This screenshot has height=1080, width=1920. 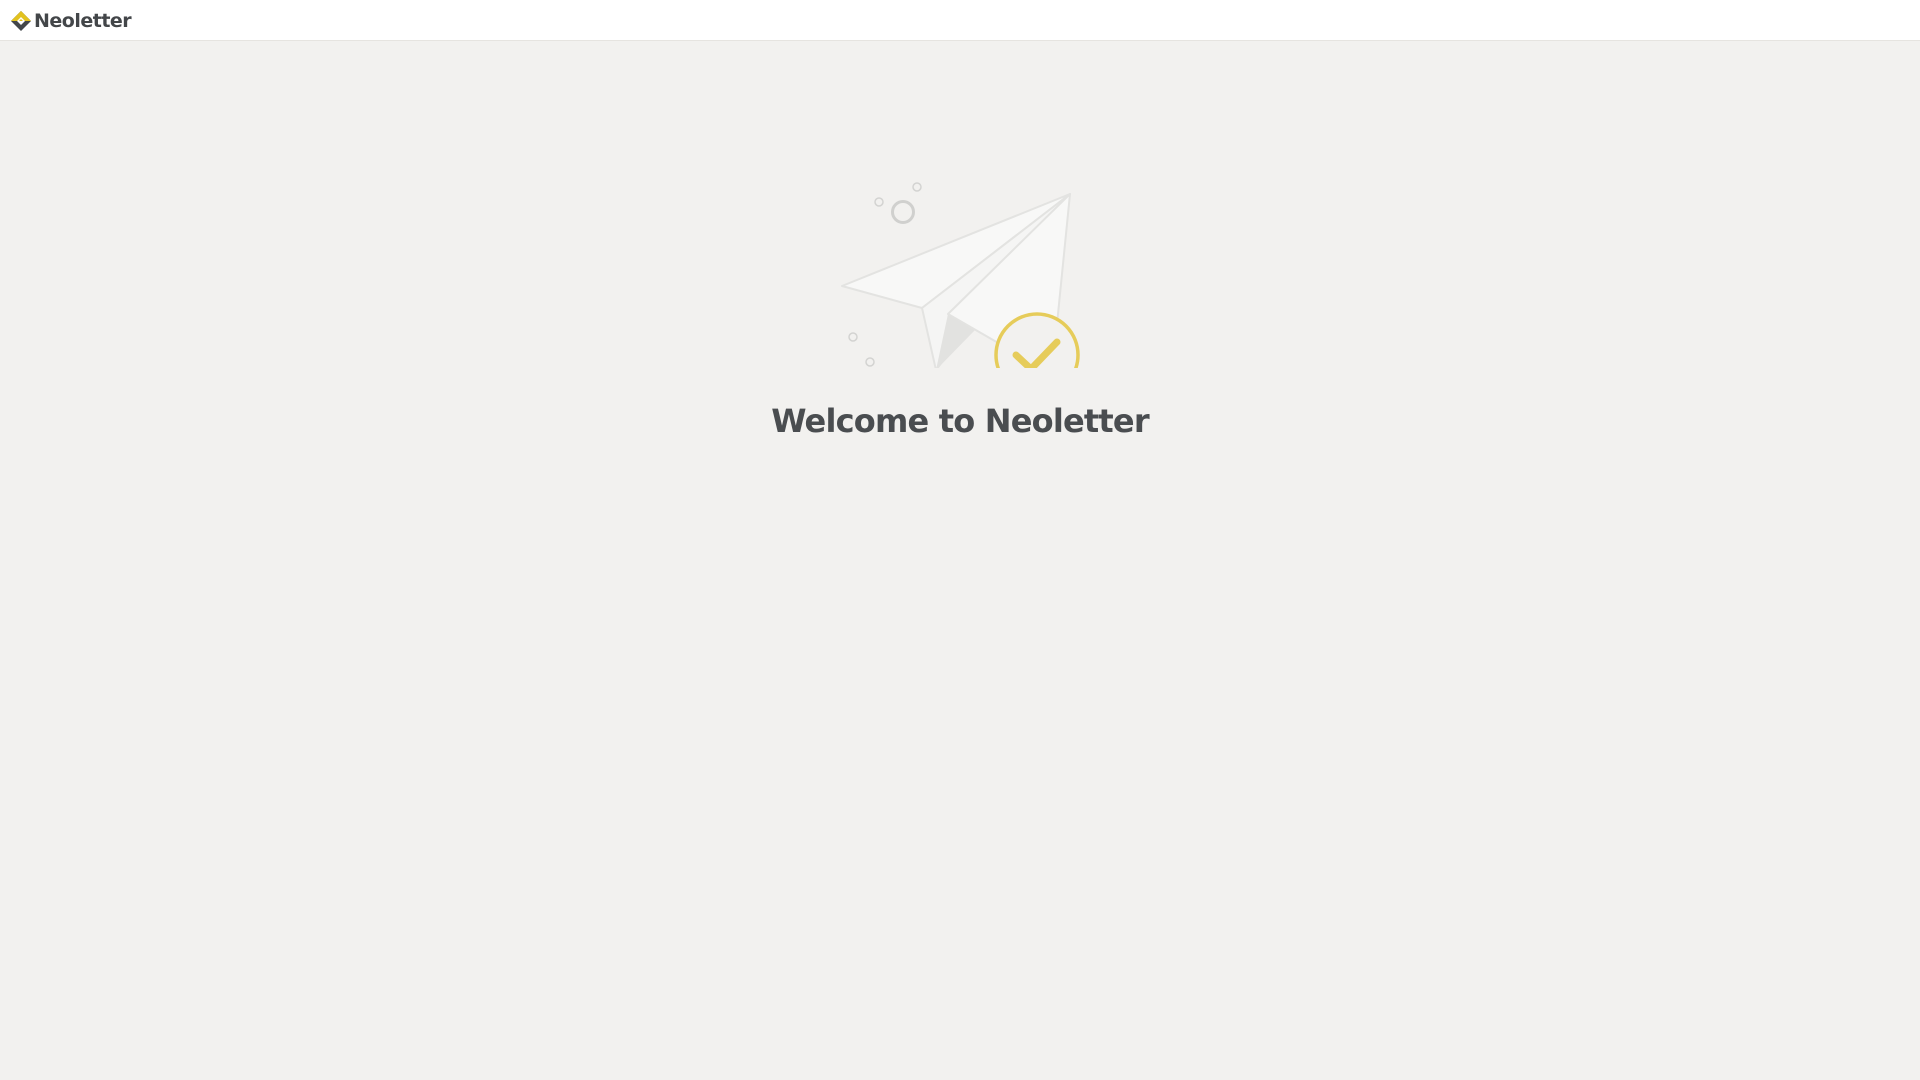 I want to click on brand-link: Neoletter, so click(x=71, y=21).